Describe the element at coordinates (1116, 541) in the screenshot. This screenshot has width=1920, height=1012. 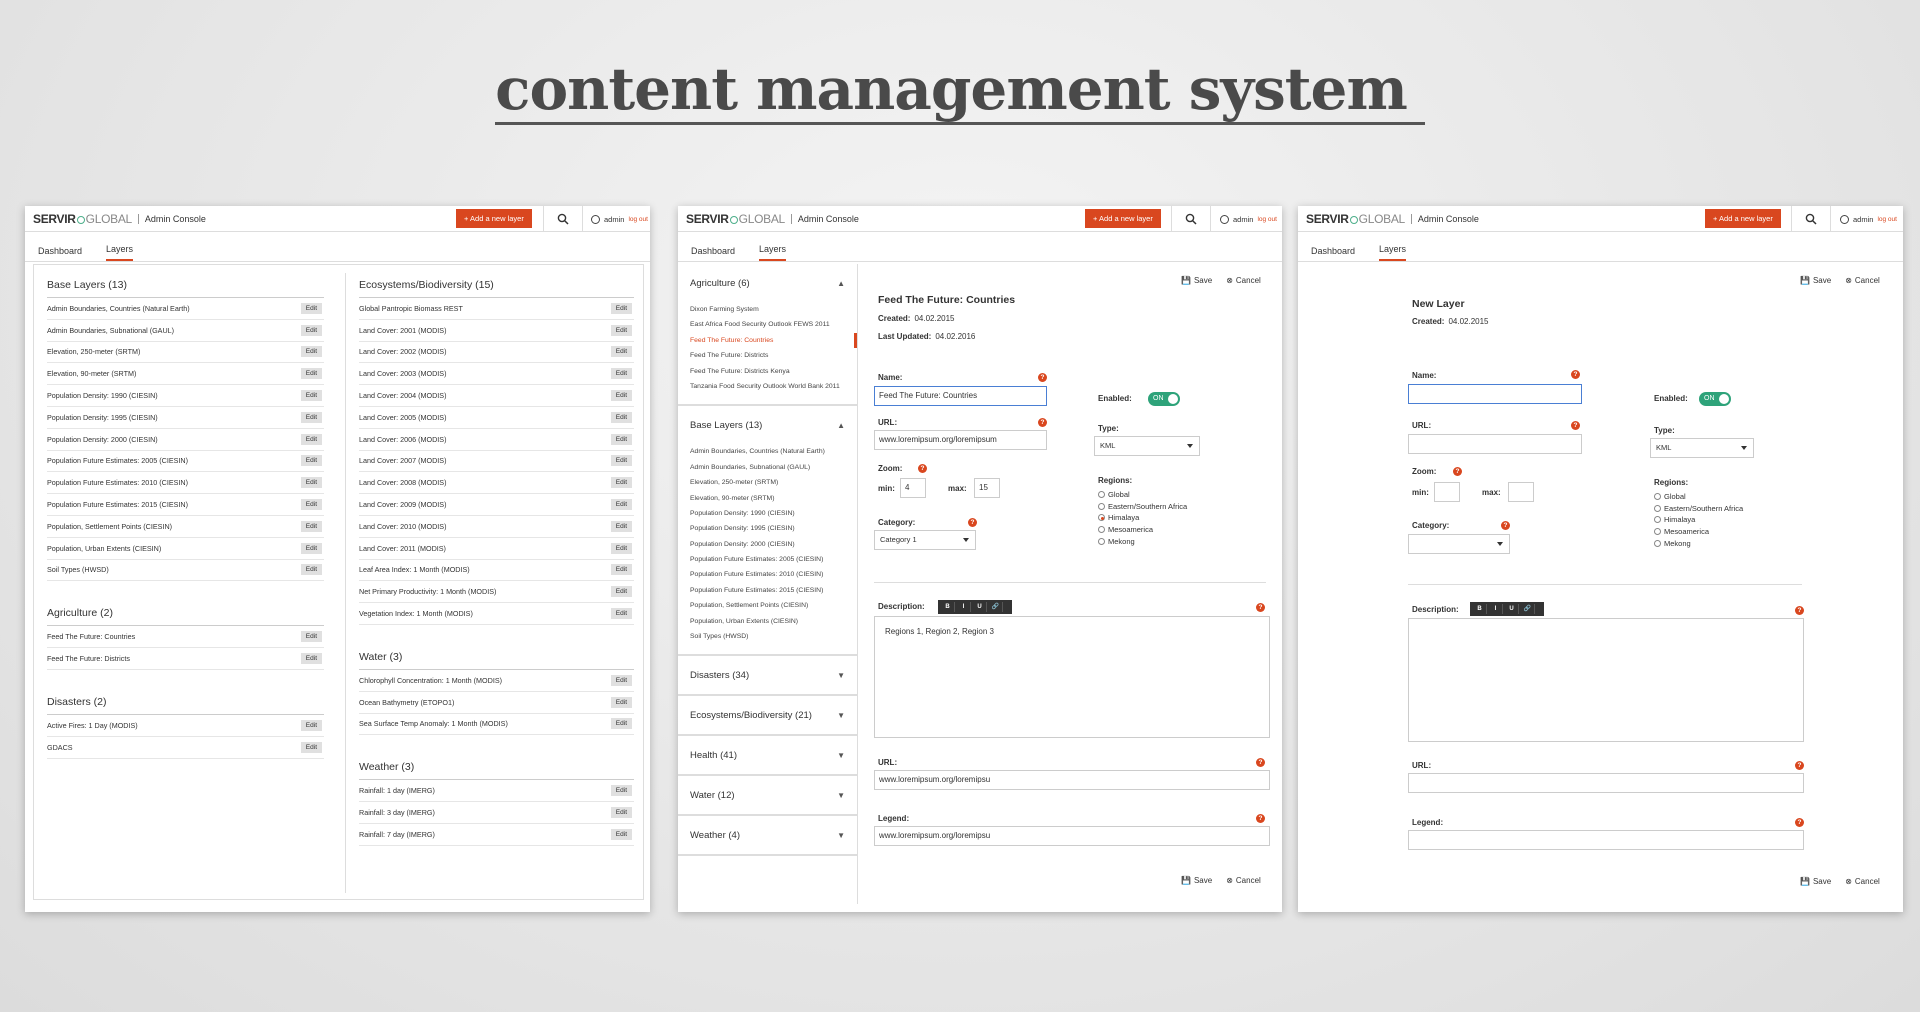
I see `region-radio: Mekong` at that location.